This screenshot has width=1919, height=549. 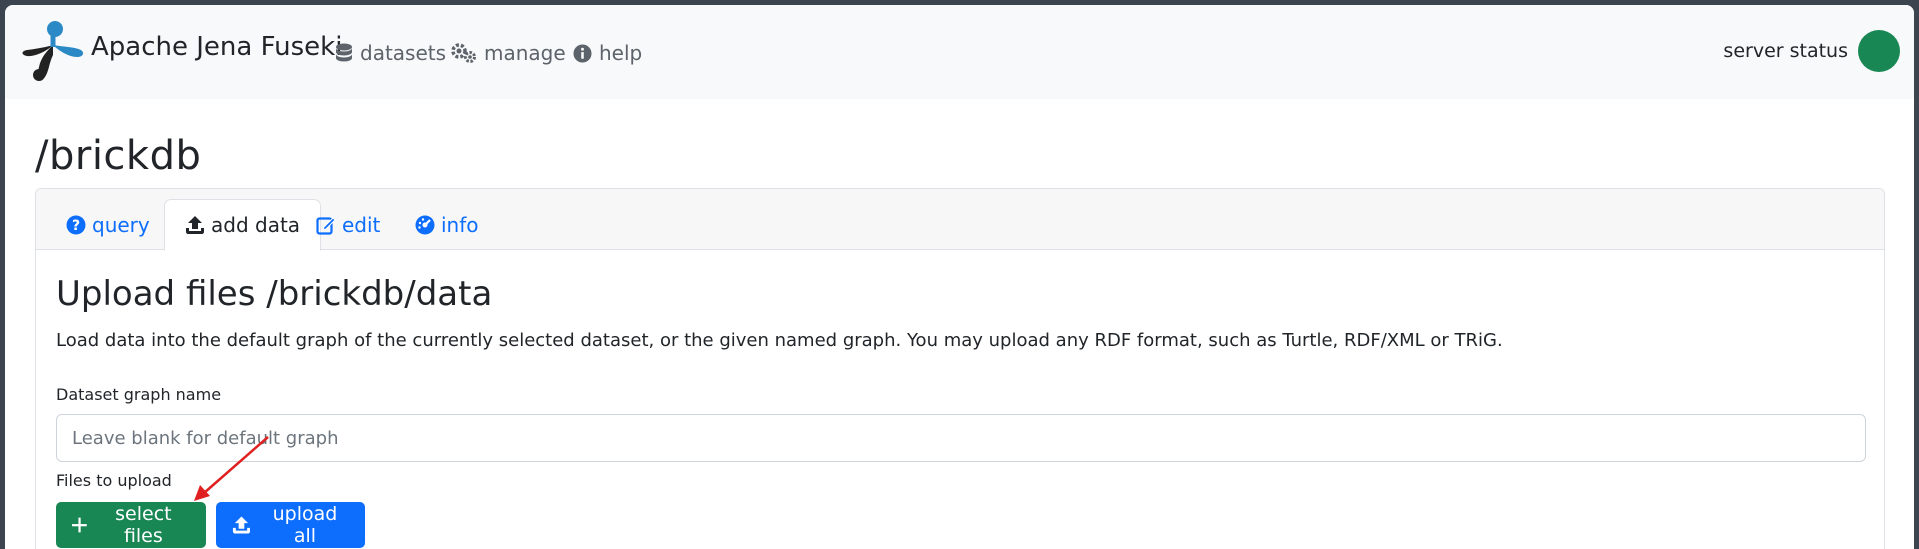 I want to click on nav-help: help, so click(x=607, y=53).